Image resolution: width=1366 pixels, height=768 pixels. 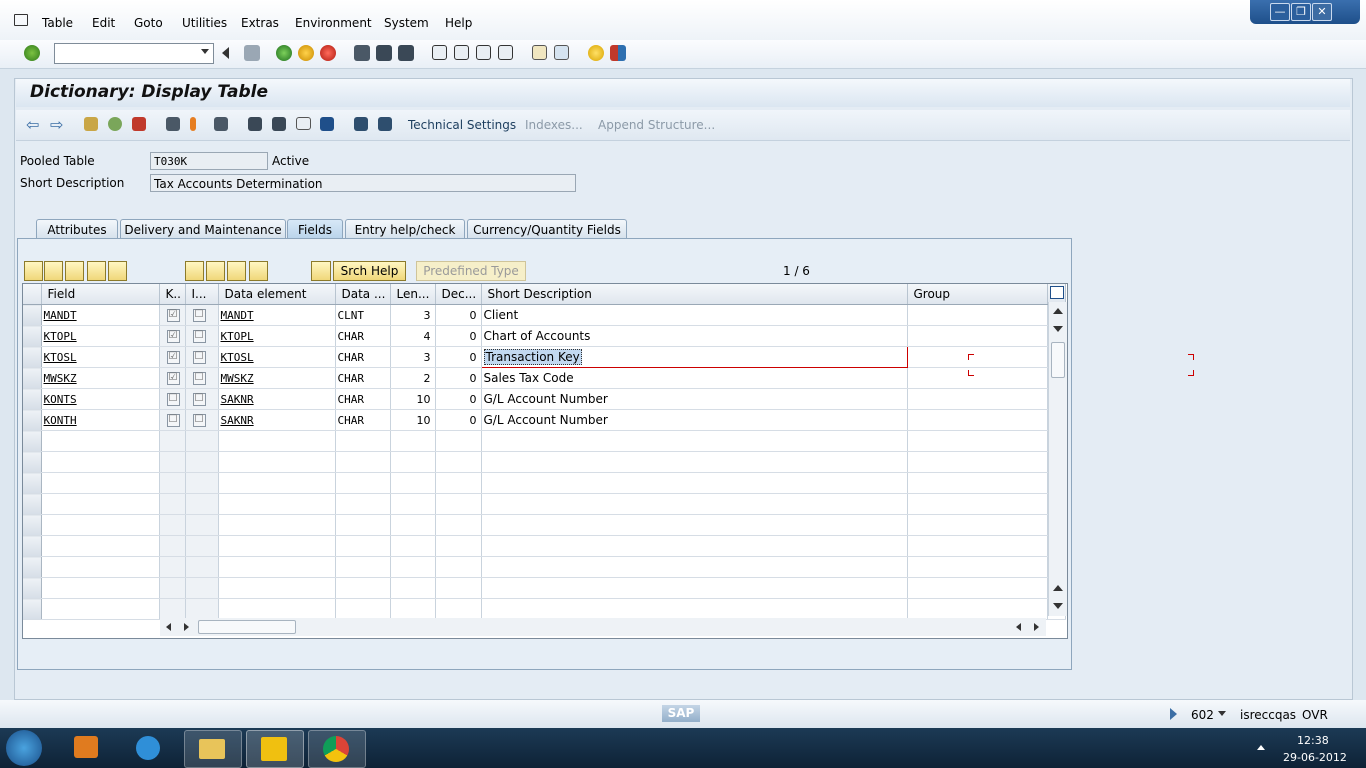 I want to click on other-object-icon, so click(x=139, y=124).